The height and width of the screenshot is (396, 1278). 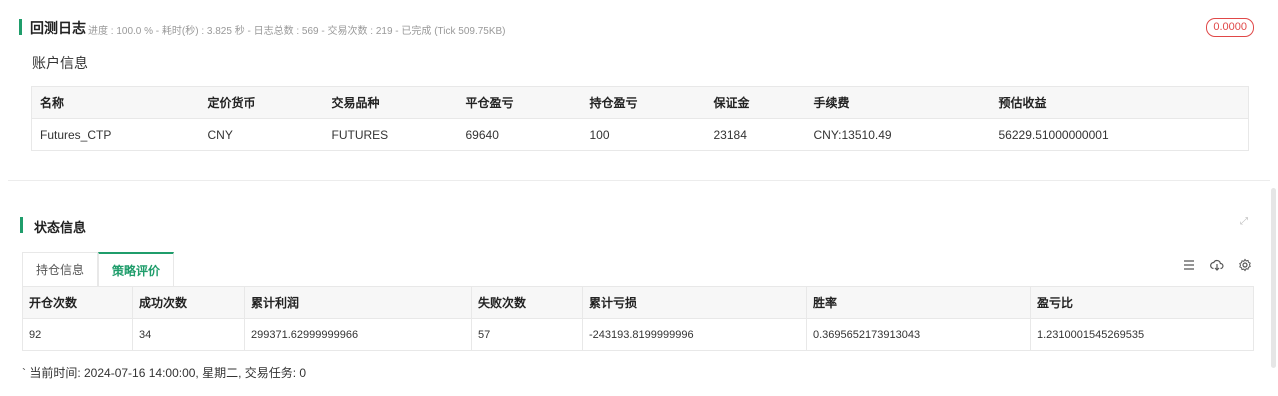 I want to click on page-title: 回测日志, so click(x=58, y=28).